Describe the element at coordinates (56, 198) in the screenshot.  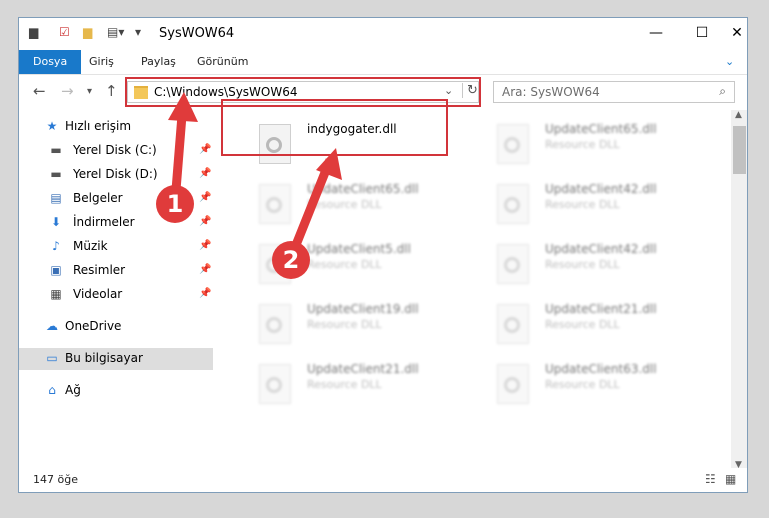
I see `document-icon: ▤` at that location.